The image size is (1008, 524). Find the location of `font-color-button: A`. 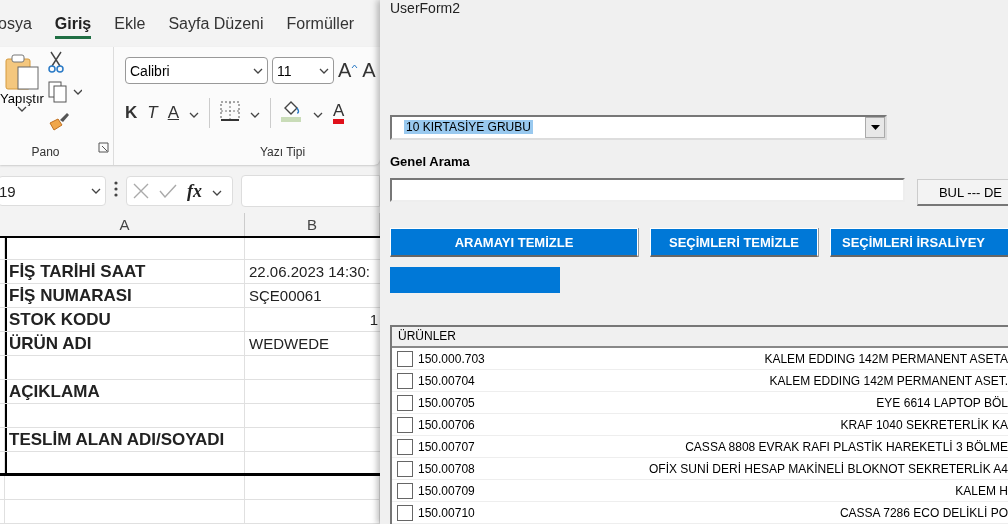

font-color-button: A is located at coordinates (339, 113).